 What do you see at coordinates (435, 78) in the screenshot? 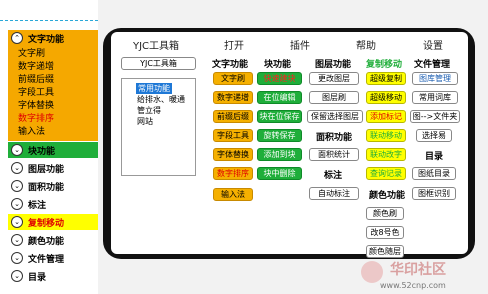
I see `library-manage-button: 图库管理` at bounding box center [435, 78].